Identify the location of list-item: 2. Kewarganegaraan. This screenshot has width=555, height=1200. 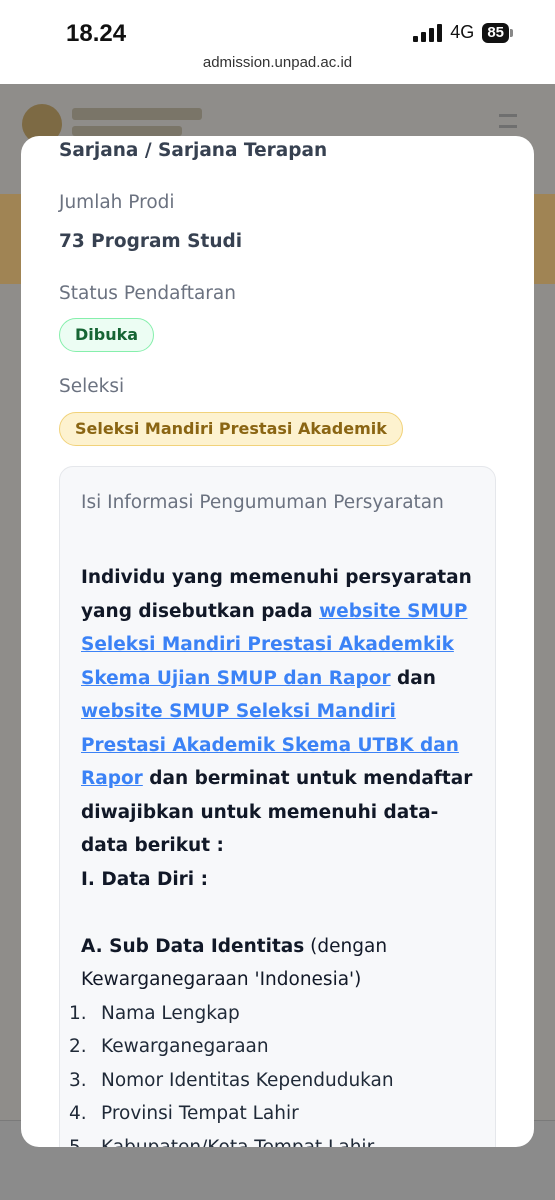
(169, 1046).